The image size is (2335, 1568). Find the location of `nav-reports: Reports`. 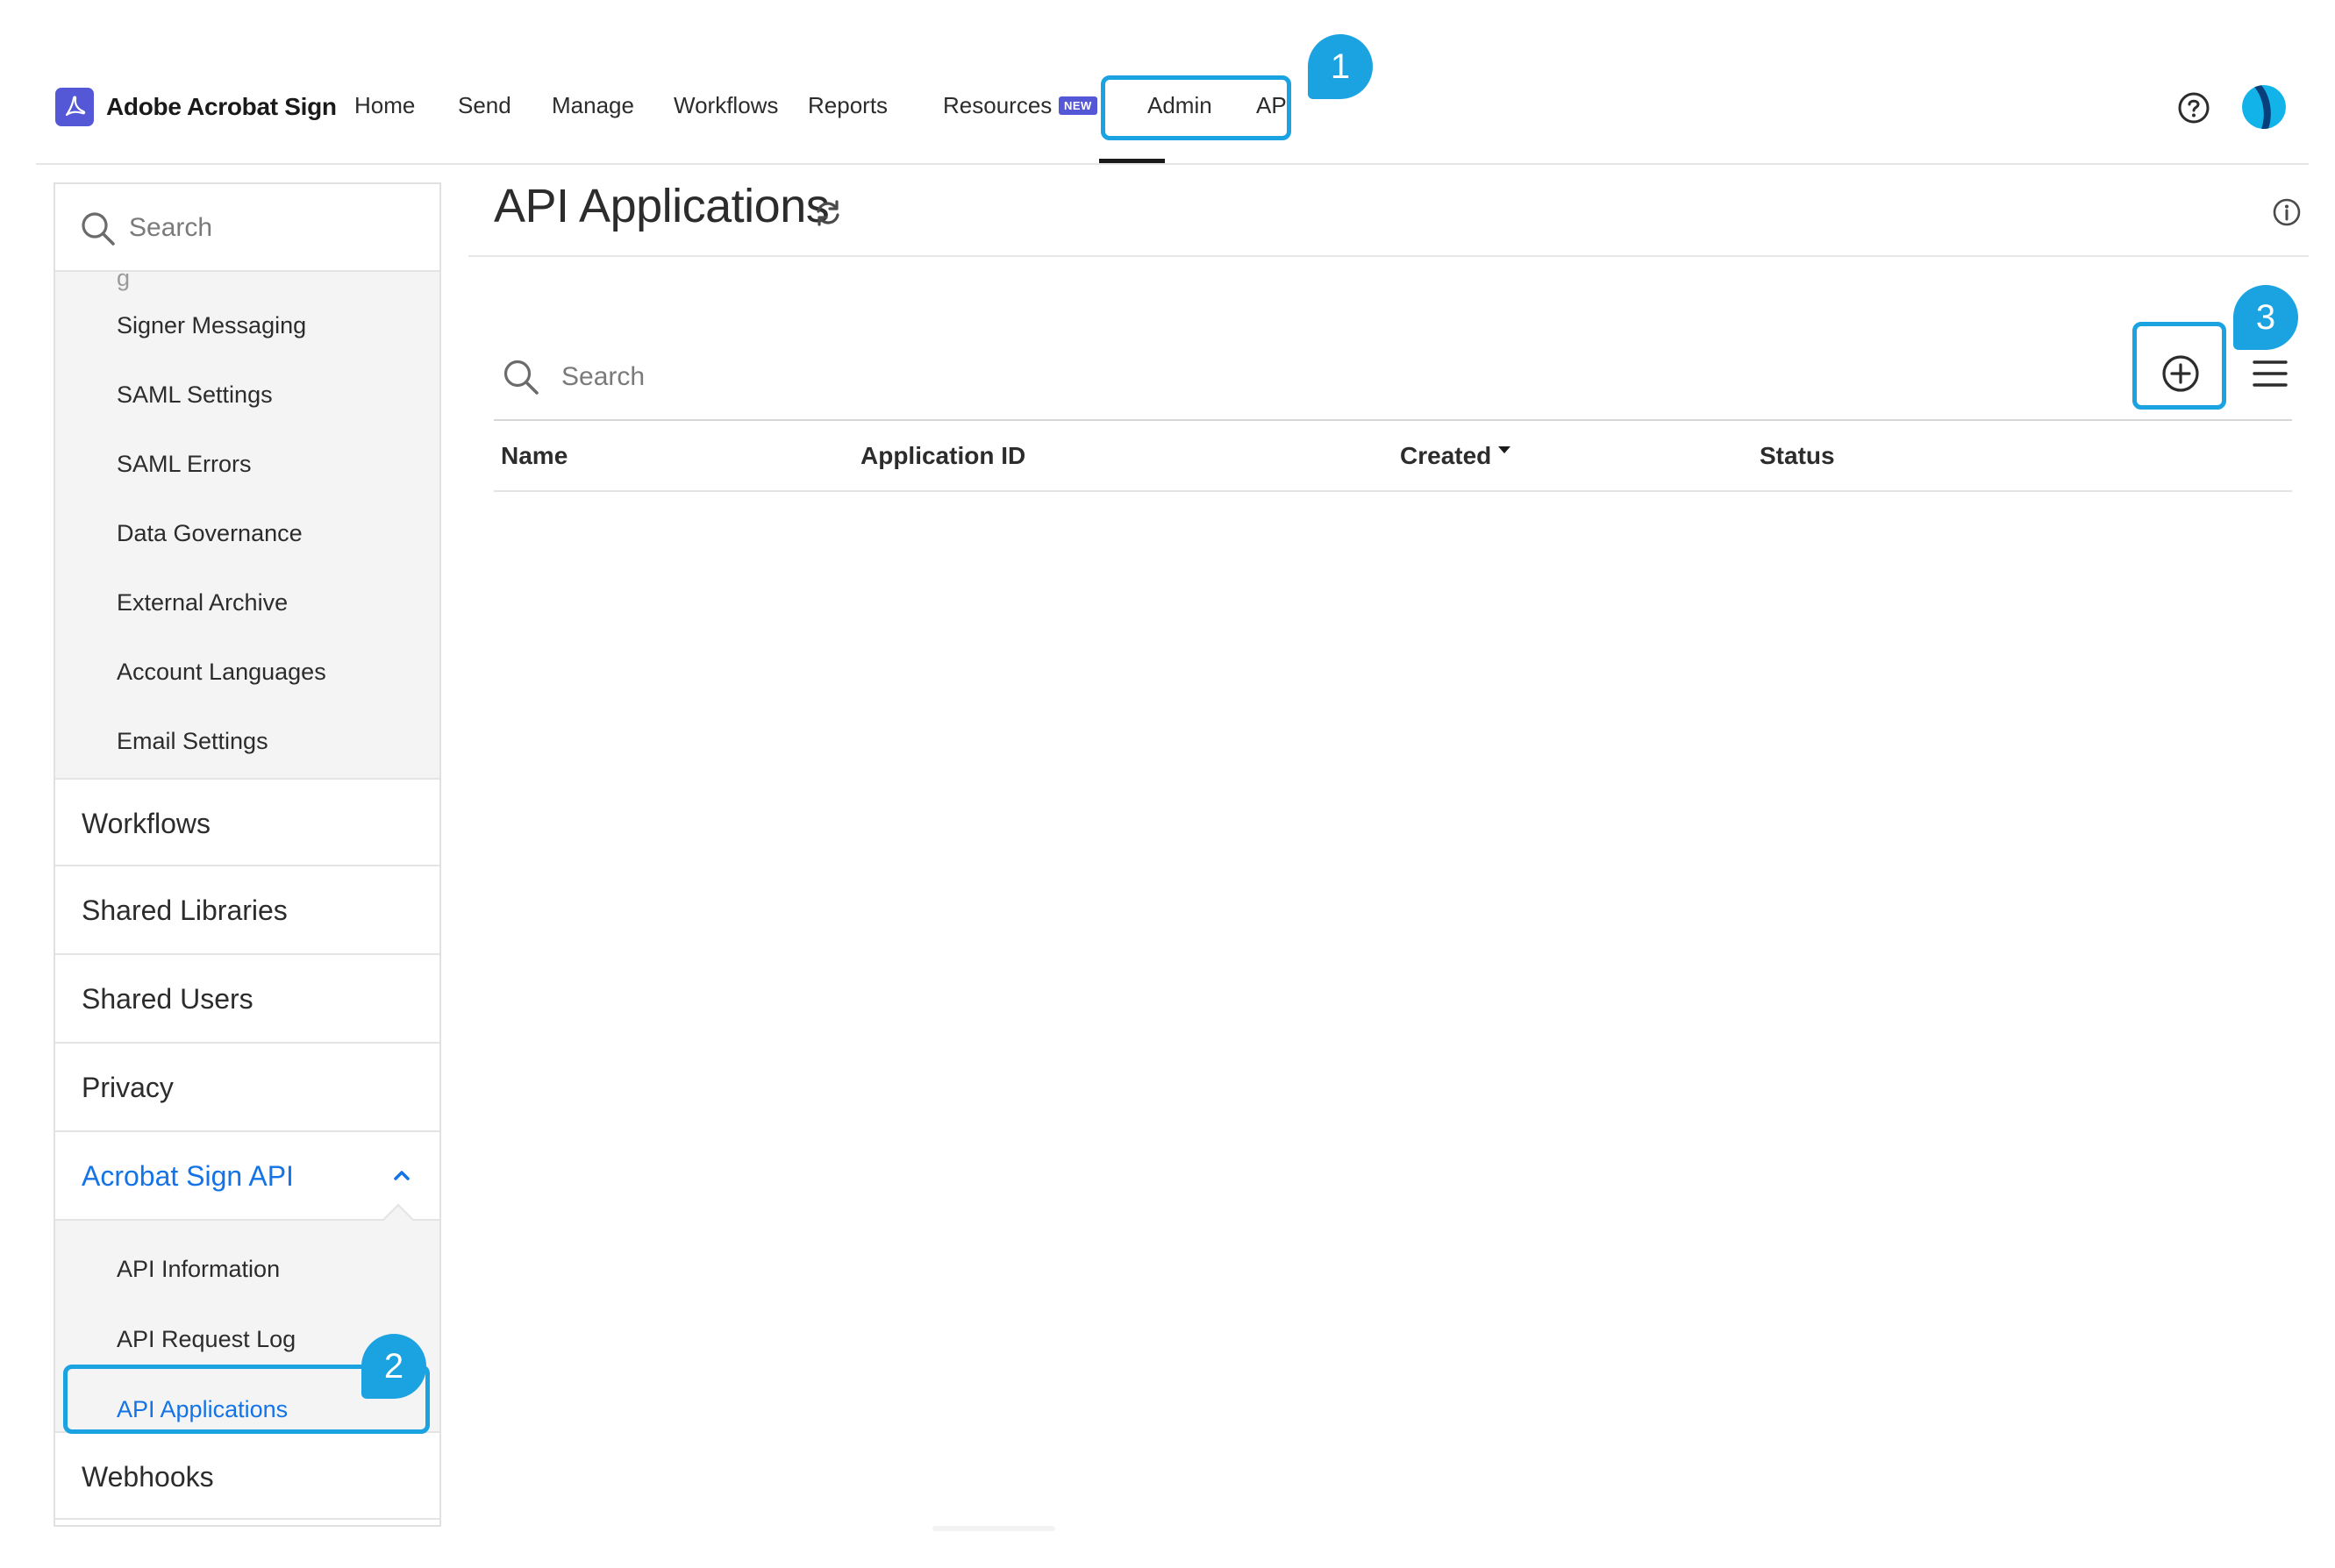

nav-reports: Reports is located at coordinates (848, 105).